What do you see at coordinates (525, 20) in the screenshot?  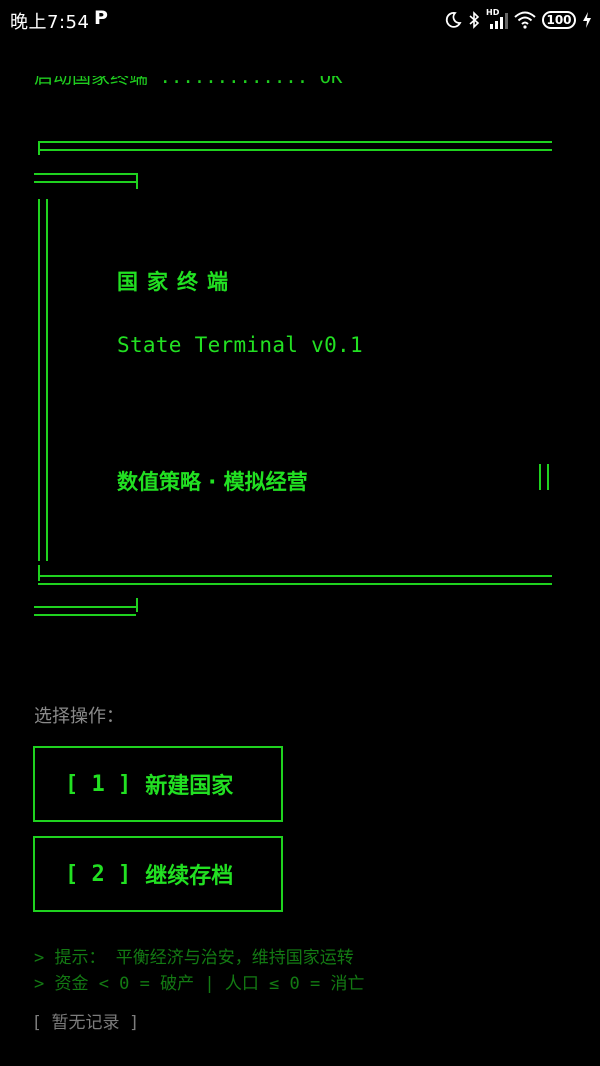 I see `wifi-icon` at bounding box center [525, 20].